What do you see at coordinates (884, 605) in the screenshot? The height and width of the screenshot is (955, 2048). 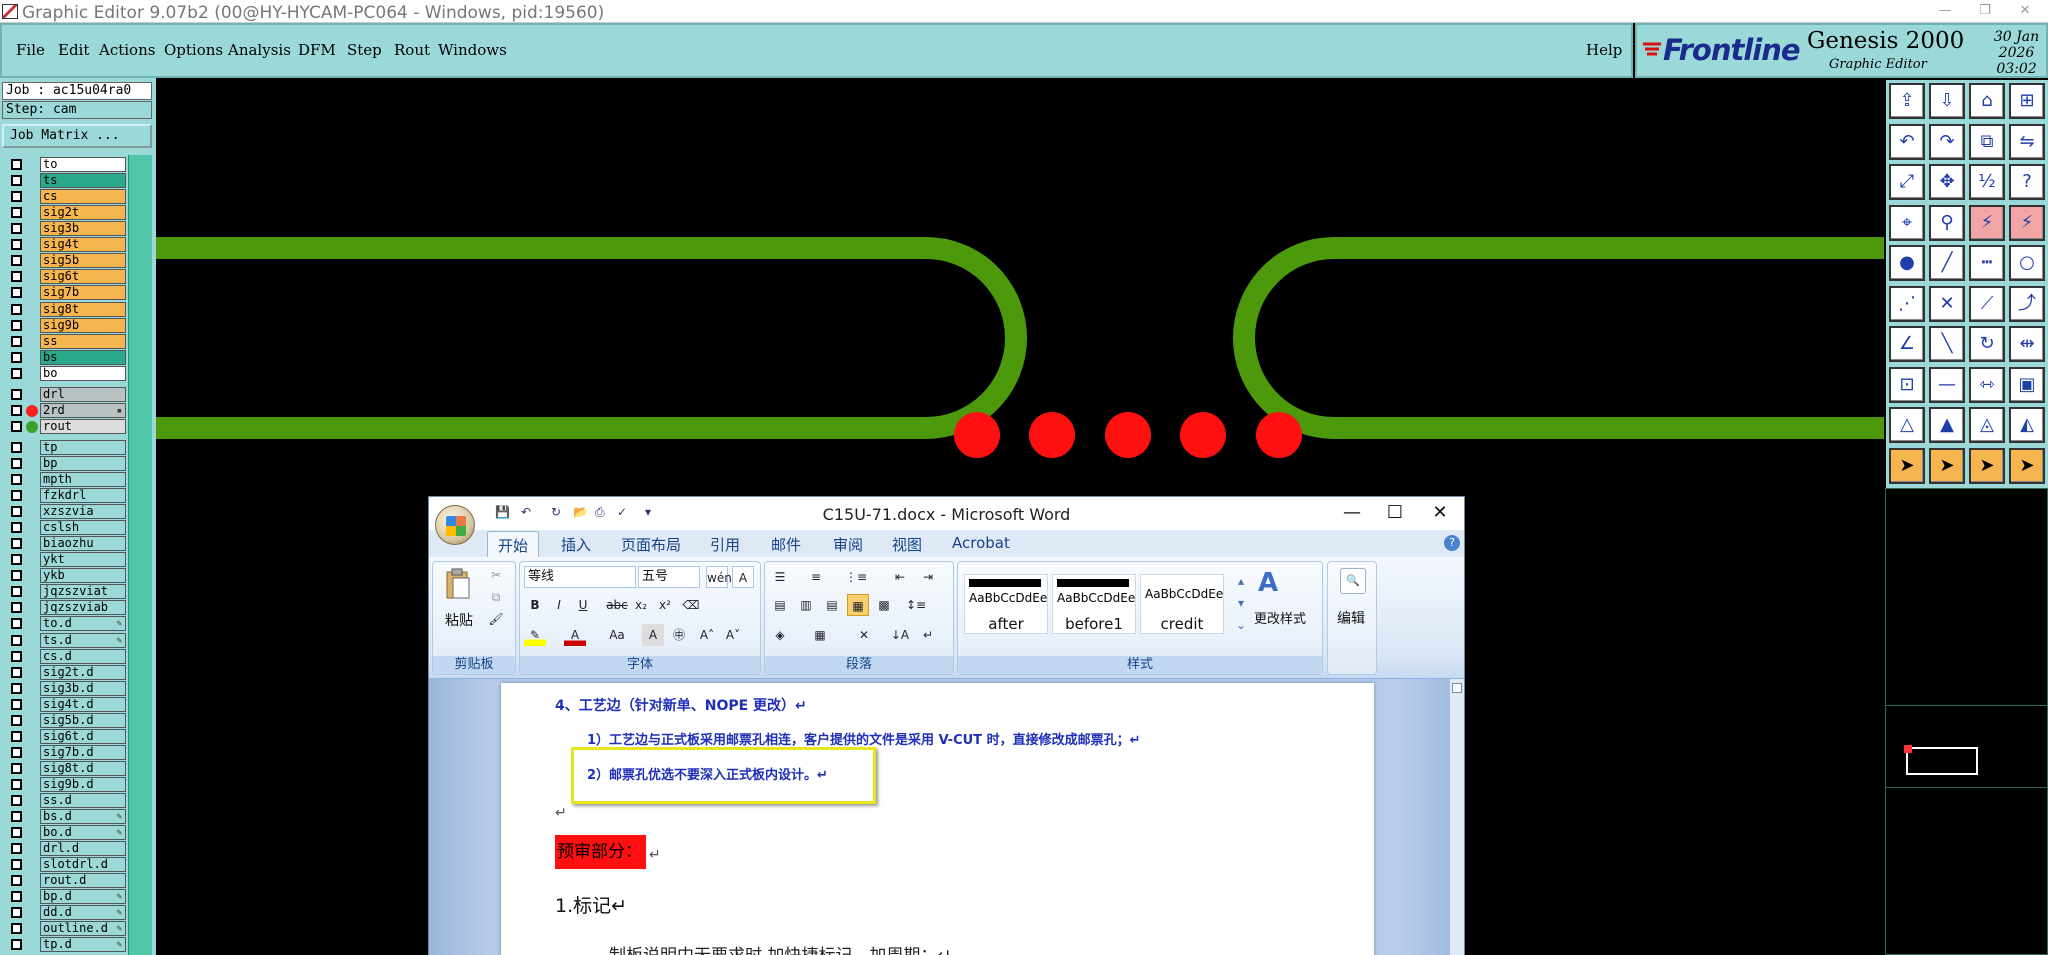 I see `distributed-icon: ▩` at bounding box center [884, 605].